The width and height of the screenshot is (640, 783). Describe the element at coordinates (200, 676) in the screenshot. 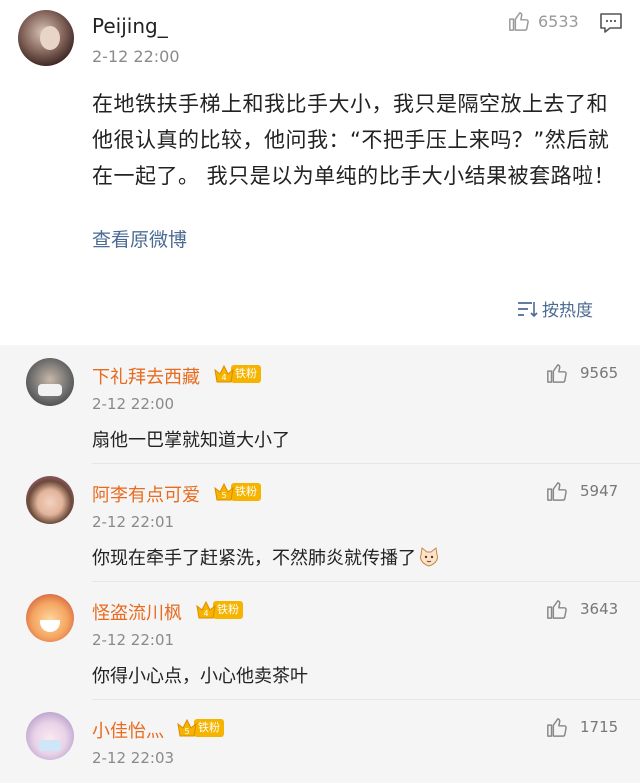

I see `comment-text: 你得小心点，小心他卖茶叶` at that location.